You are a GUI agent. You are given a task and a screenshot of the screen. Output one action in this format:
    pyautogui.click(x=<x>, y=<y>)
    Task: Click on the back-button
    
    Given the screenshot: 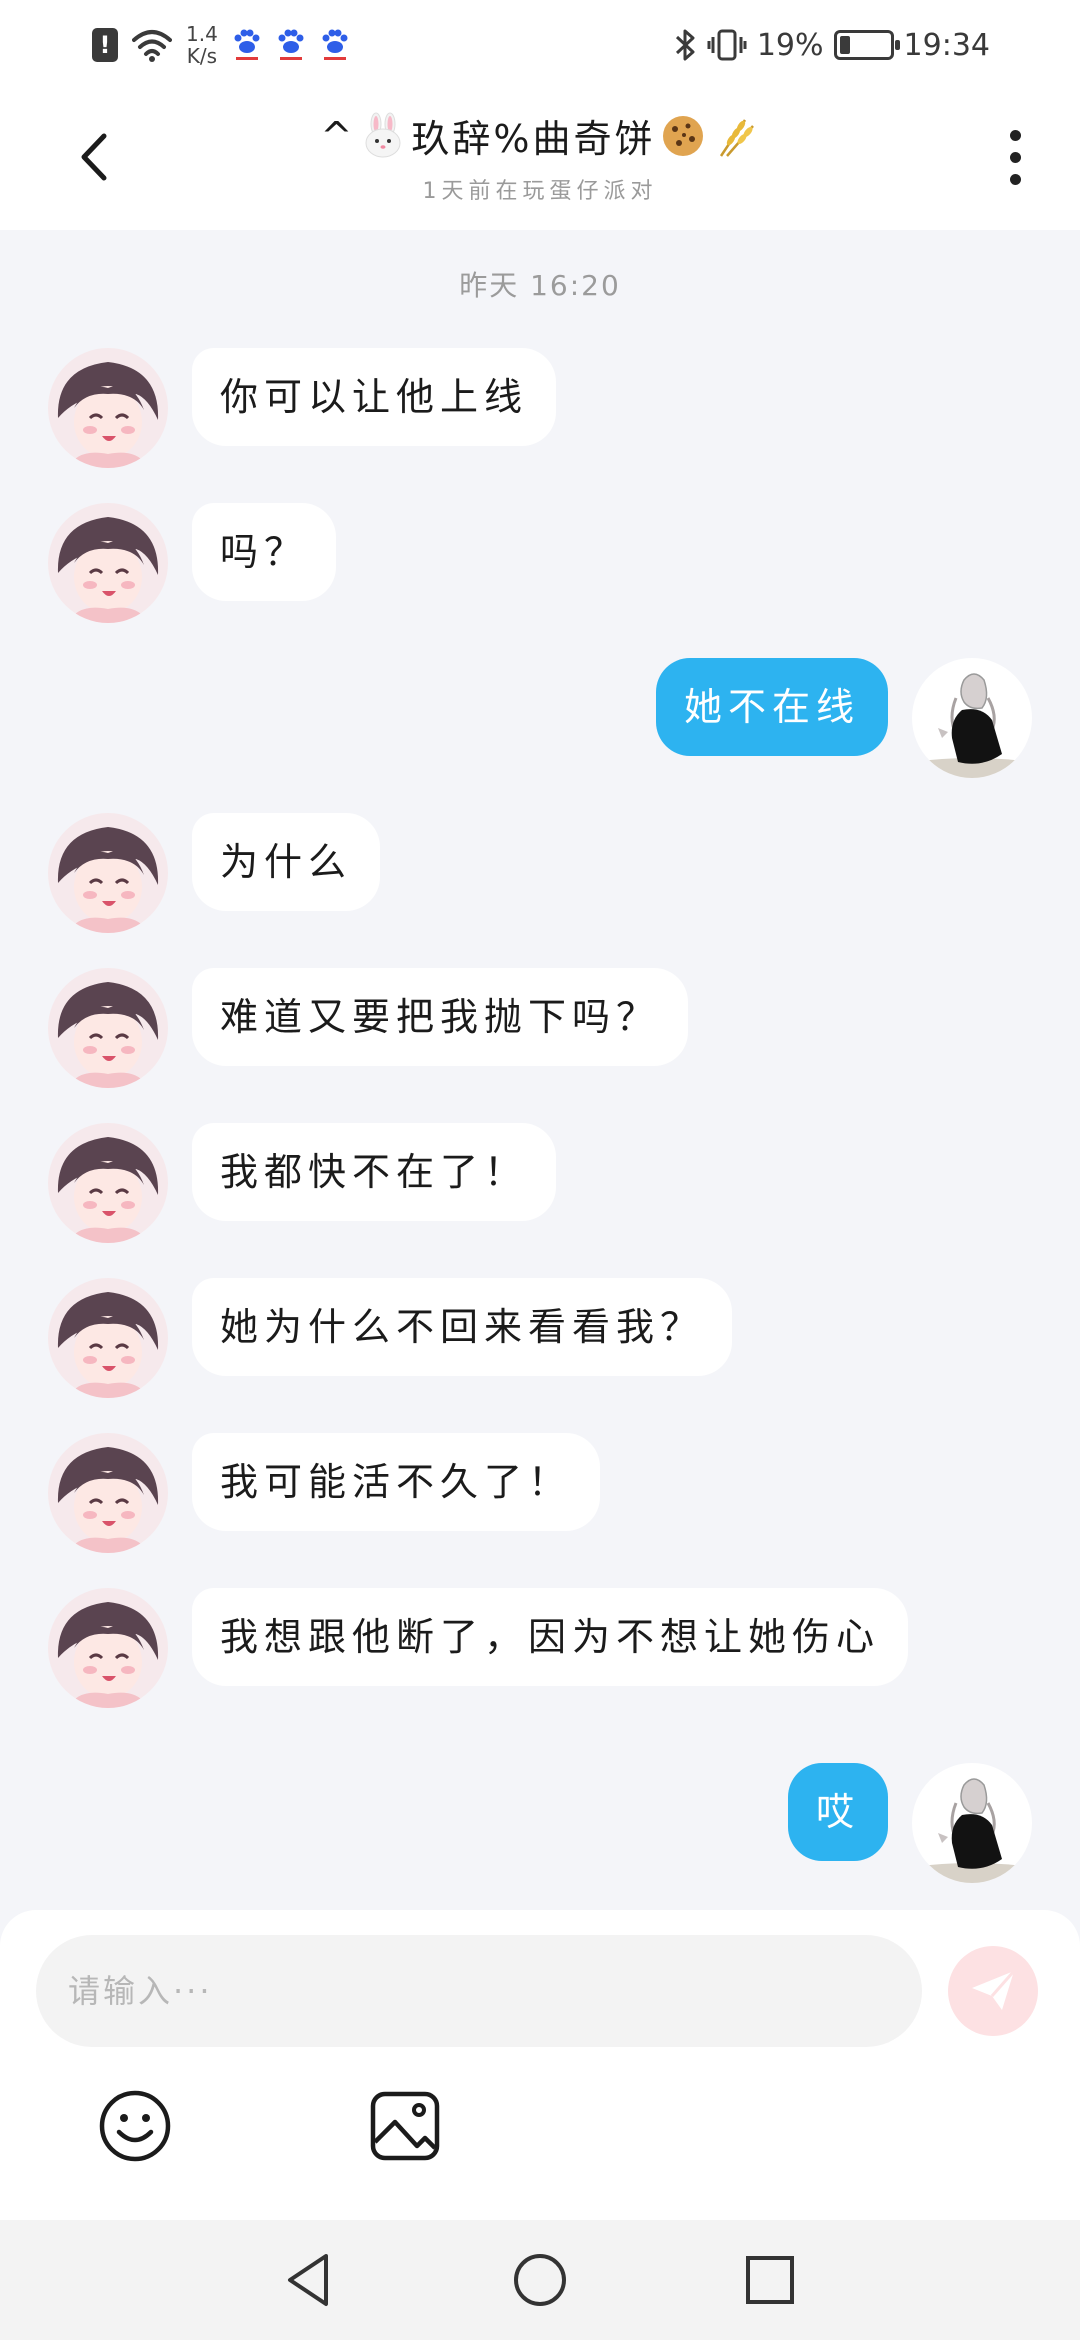 What is the action you would take?
    pyautogui.click(x=97, y=157)
    